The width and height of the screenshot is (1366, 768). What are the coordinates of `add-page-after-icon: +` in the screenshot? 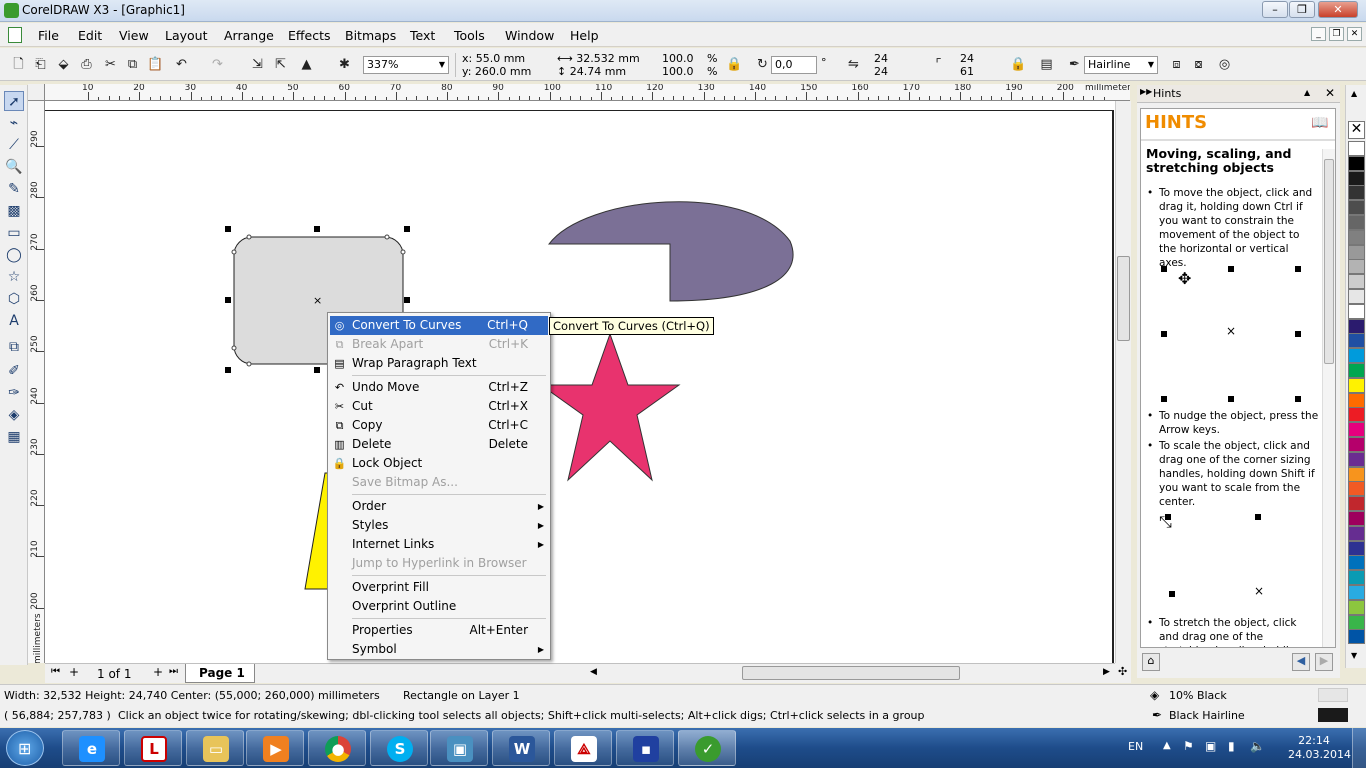 It's located at (158, 672).